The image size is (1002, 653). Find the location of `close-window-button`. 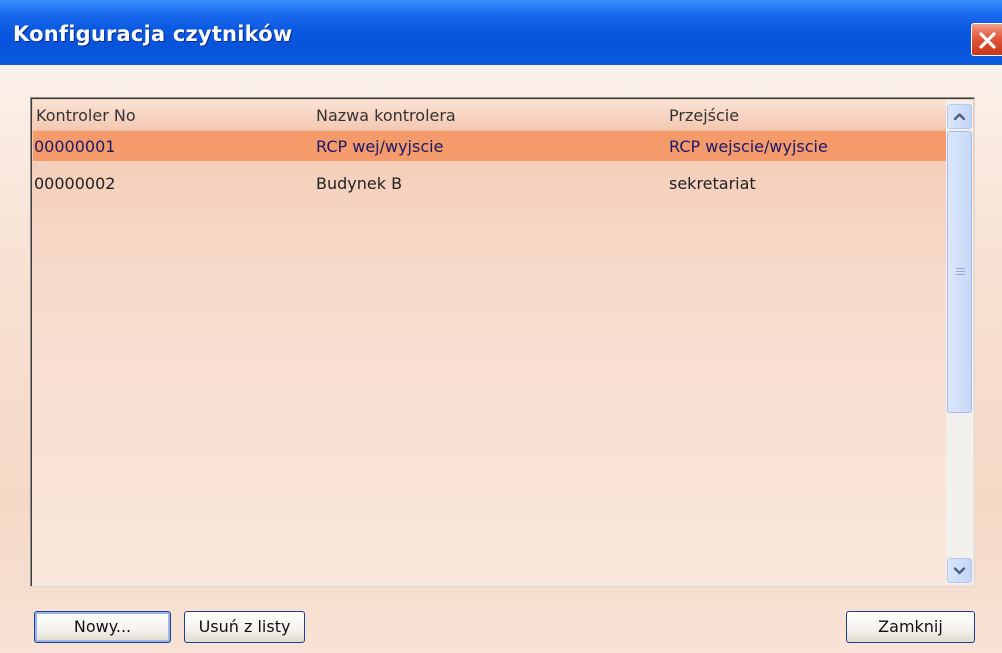

close-window-button is located at coordinates (986, 39).